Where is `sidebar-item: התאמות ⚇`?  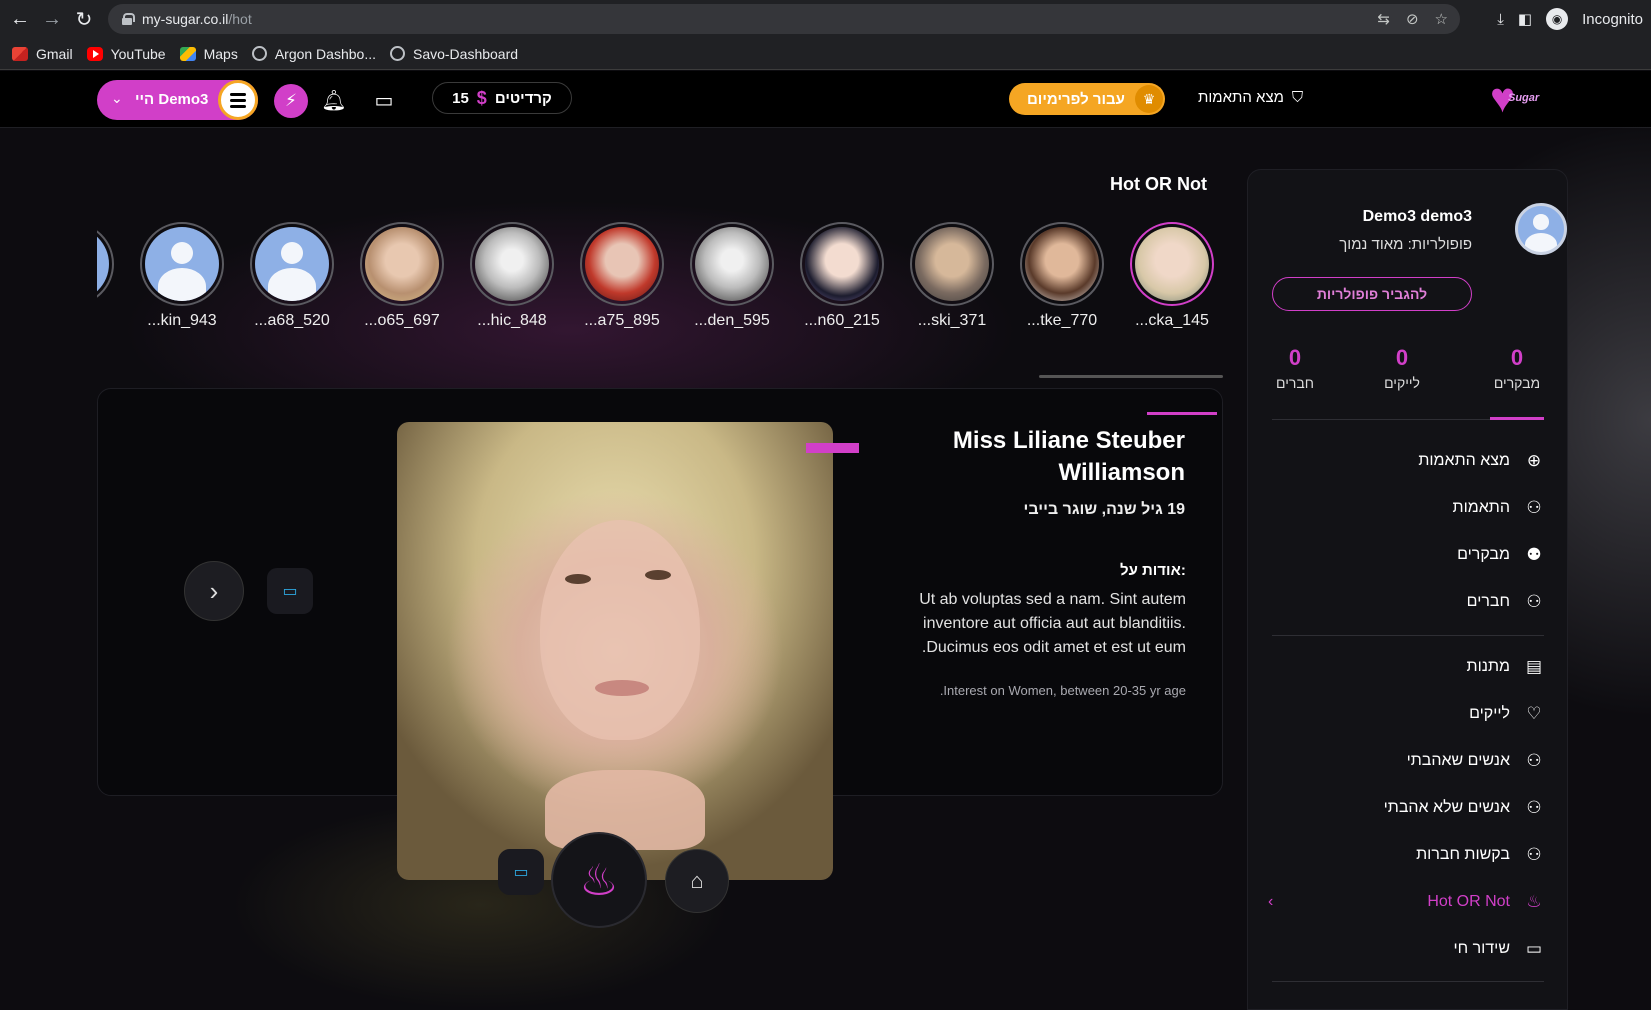
sidebar-item: התאמות ⚇ is located at coordinates (1498, 508).